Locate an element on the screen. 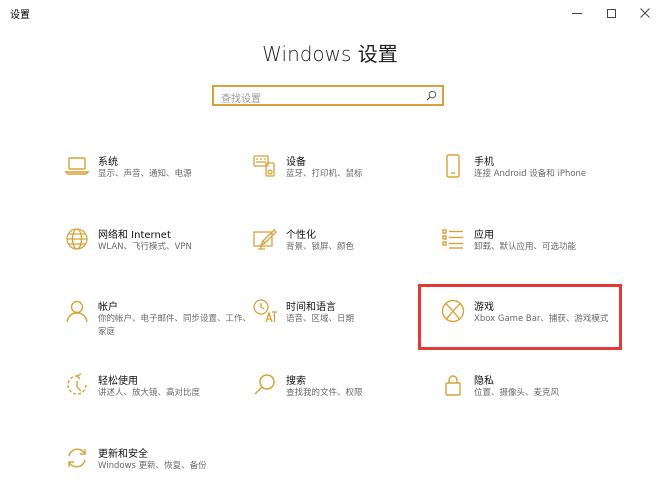  tile-description: 蓝牙、打印机、鼠标 is located at coordinates (324, 174).